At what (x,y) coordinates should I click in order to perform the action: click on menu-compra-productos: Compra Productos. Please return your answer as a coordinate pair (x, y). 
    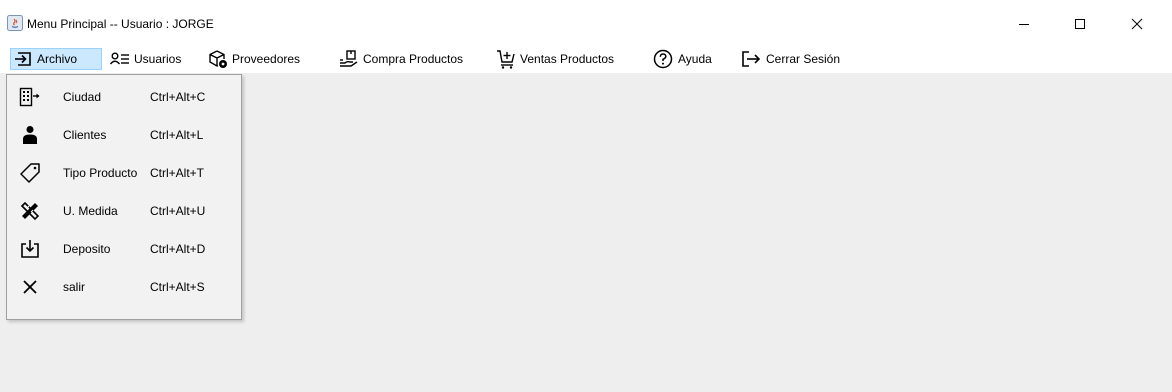
    Looking at the image, I should click on (401, 59).